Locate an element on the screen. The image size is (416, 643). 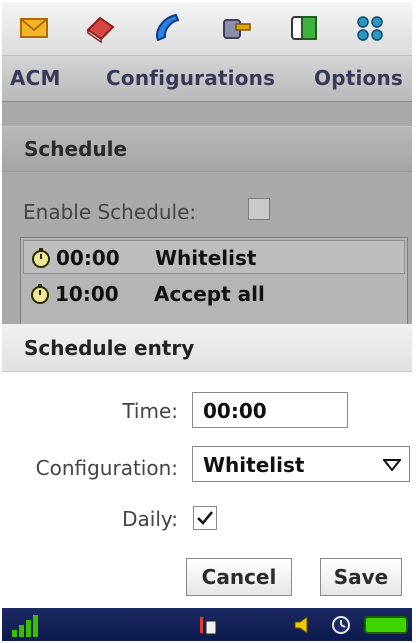
configuration-label: Configuration: is located at coordinates (106, 468).